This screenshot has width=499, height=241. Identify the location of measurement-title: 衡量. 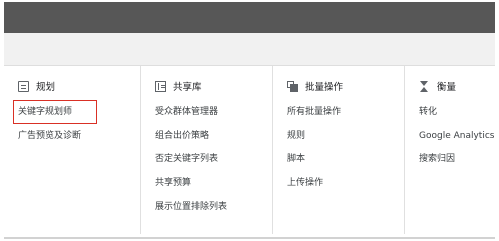
(447, 87).